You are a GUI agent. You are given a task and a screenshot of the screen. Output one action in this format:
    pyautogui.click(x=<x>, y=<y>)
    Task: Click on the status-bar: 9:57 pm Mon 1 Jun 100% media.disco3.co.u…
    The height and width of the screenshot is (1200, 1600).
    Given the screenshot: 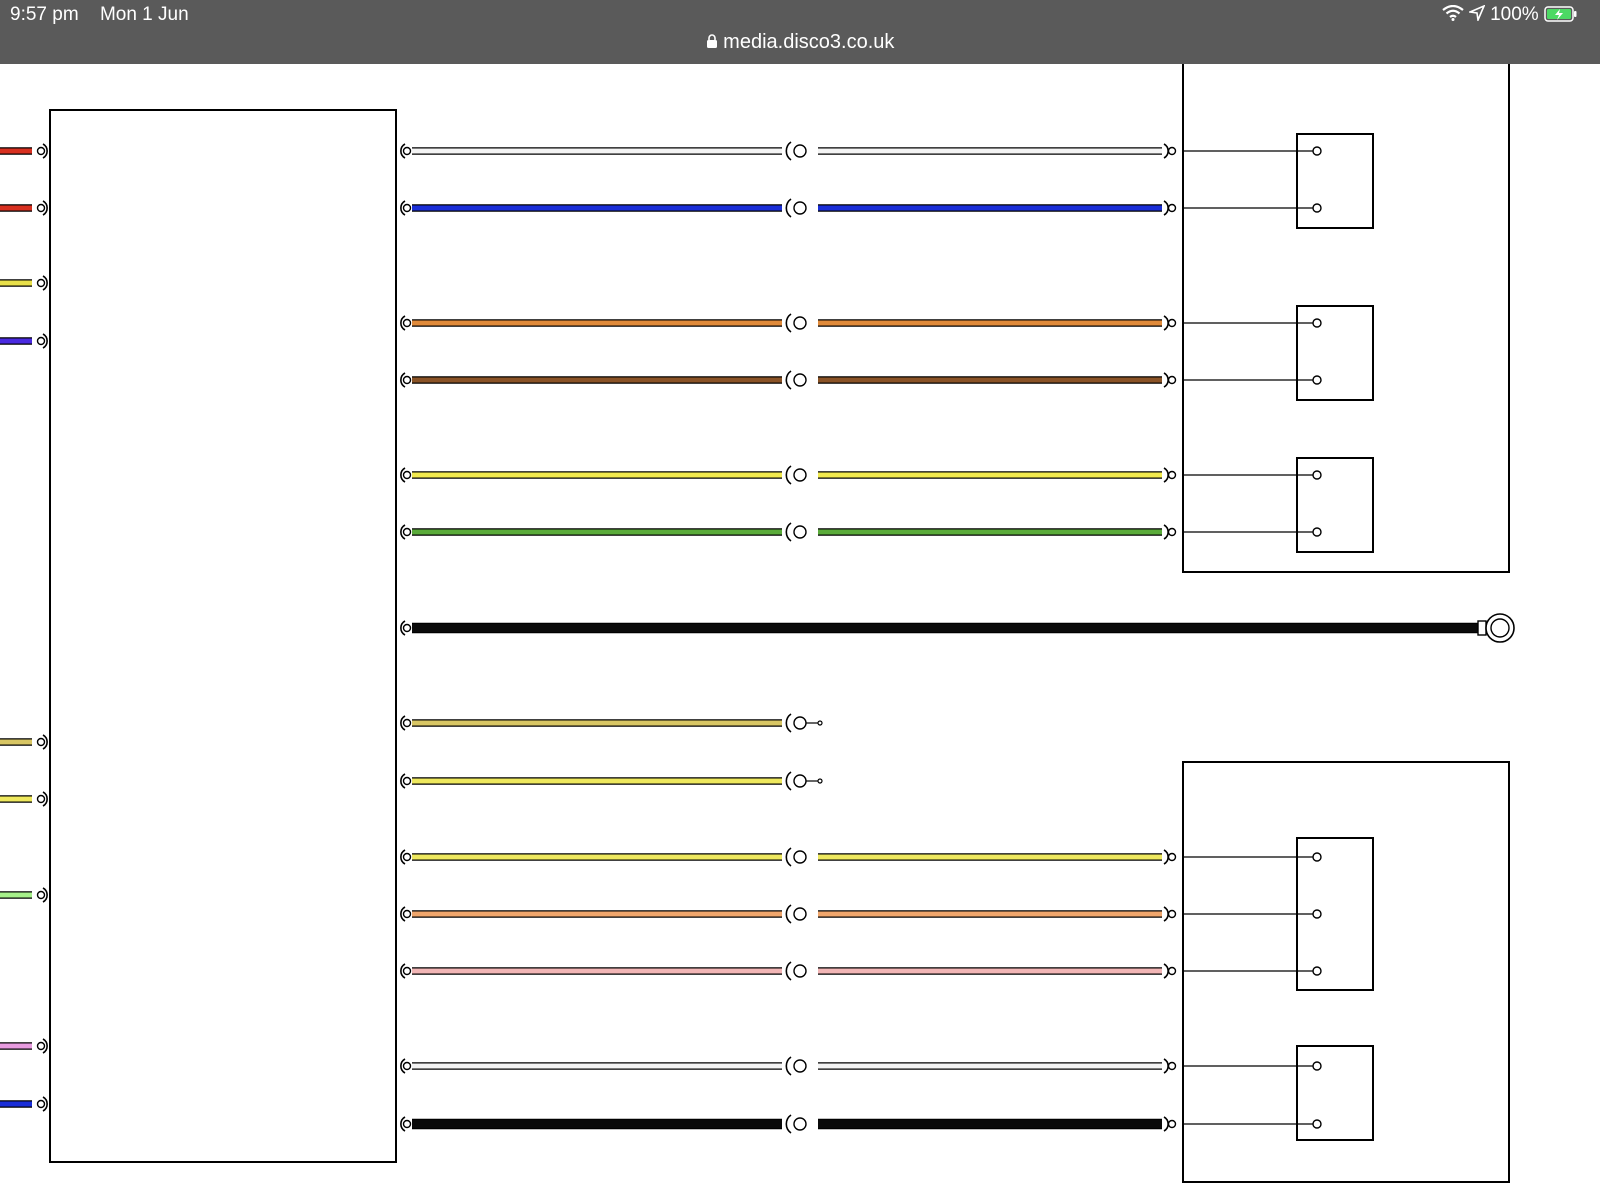 What is the action you would take?
    pyautogui.click(x=800, y=32)
    